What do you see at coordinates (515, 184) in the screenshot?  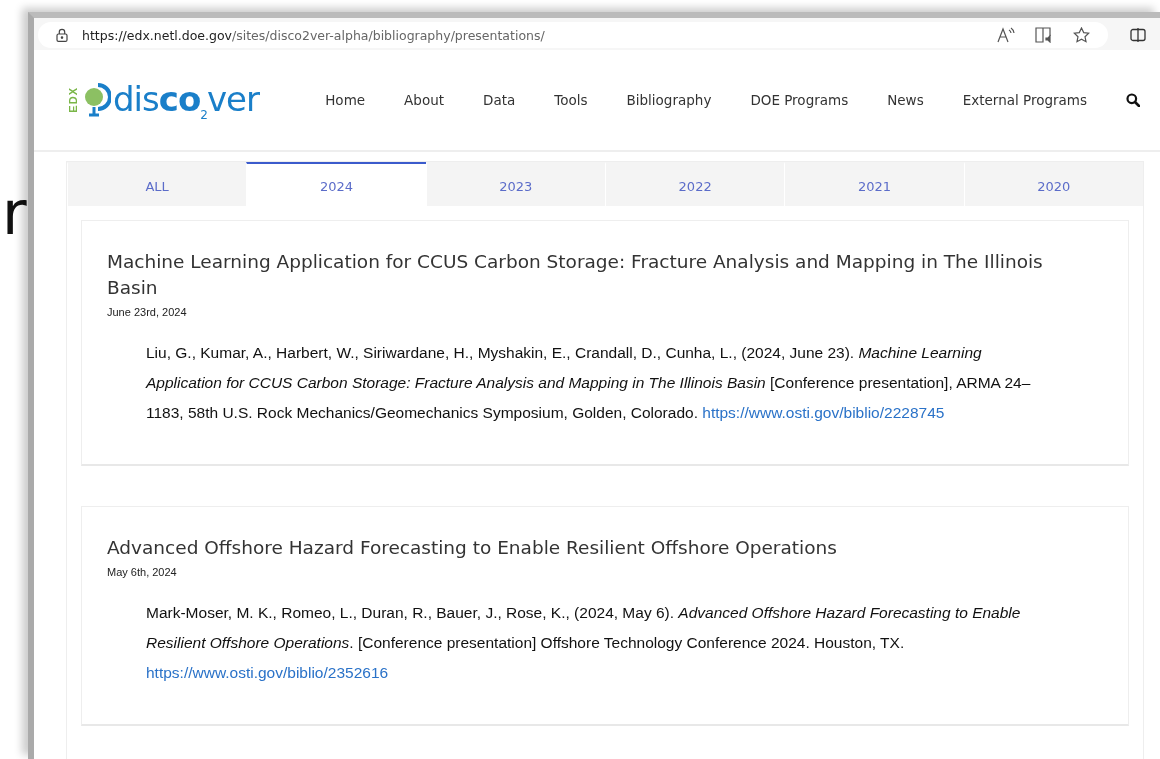 I see `year-tab: 2023` at bounding box center [515, 184].